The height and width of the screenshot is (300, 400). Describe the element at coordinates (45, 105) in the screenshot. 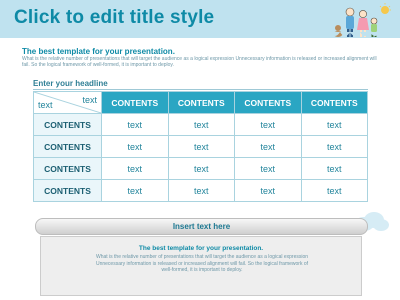

I see `corner-label-bottom: text` at that location.